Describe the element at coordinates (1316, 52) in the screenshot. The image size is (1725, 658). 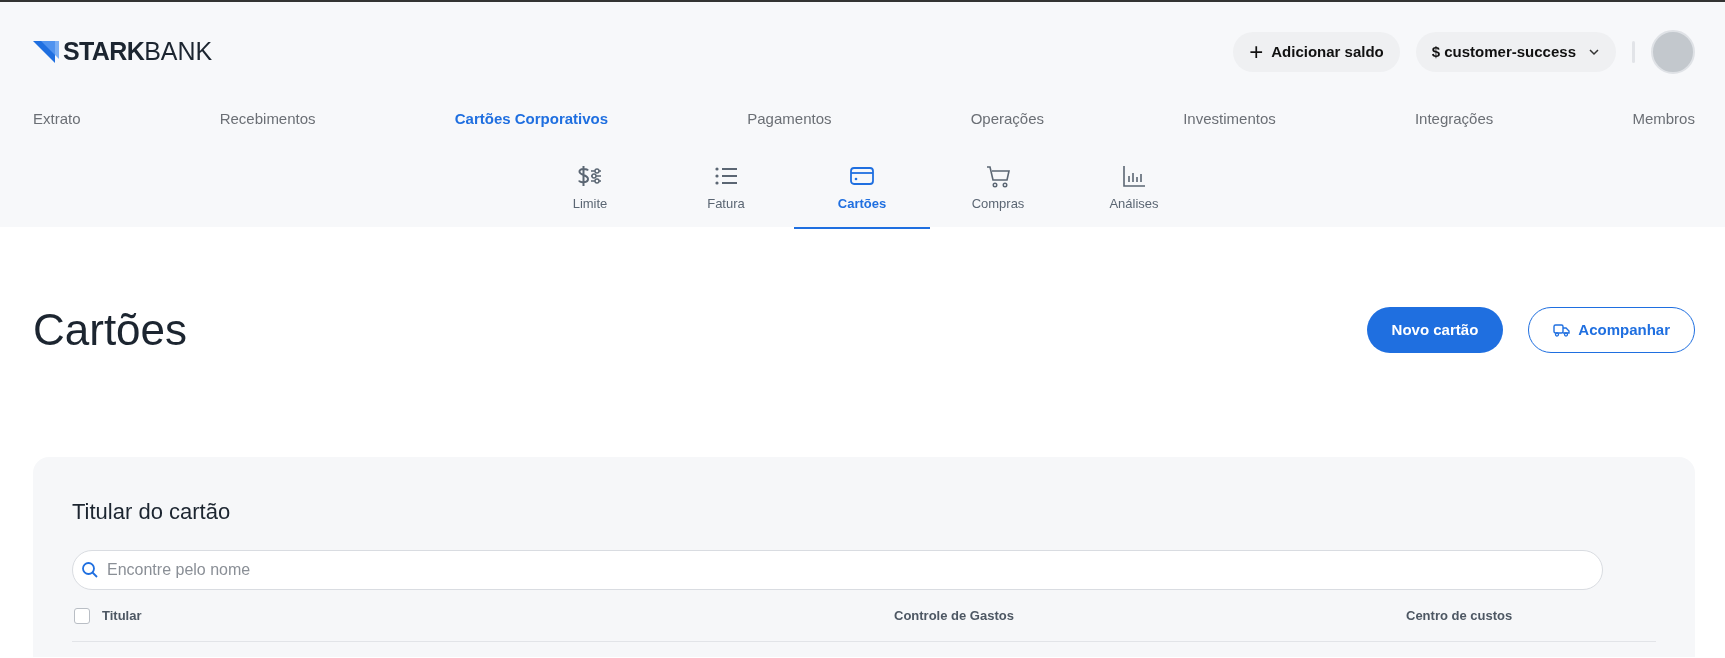
I see `add-balance-button: + Adicionar saldo` at that location.